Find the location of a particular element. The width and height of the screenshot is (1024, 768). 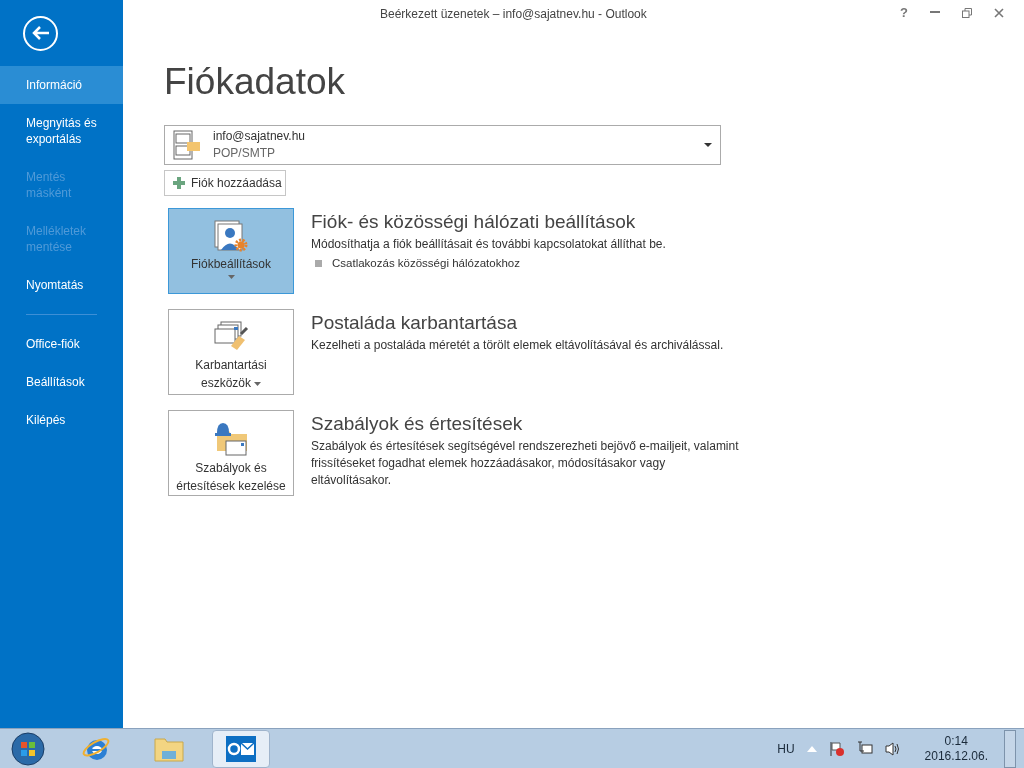

restore-icon is located at coordinates (967, 12).